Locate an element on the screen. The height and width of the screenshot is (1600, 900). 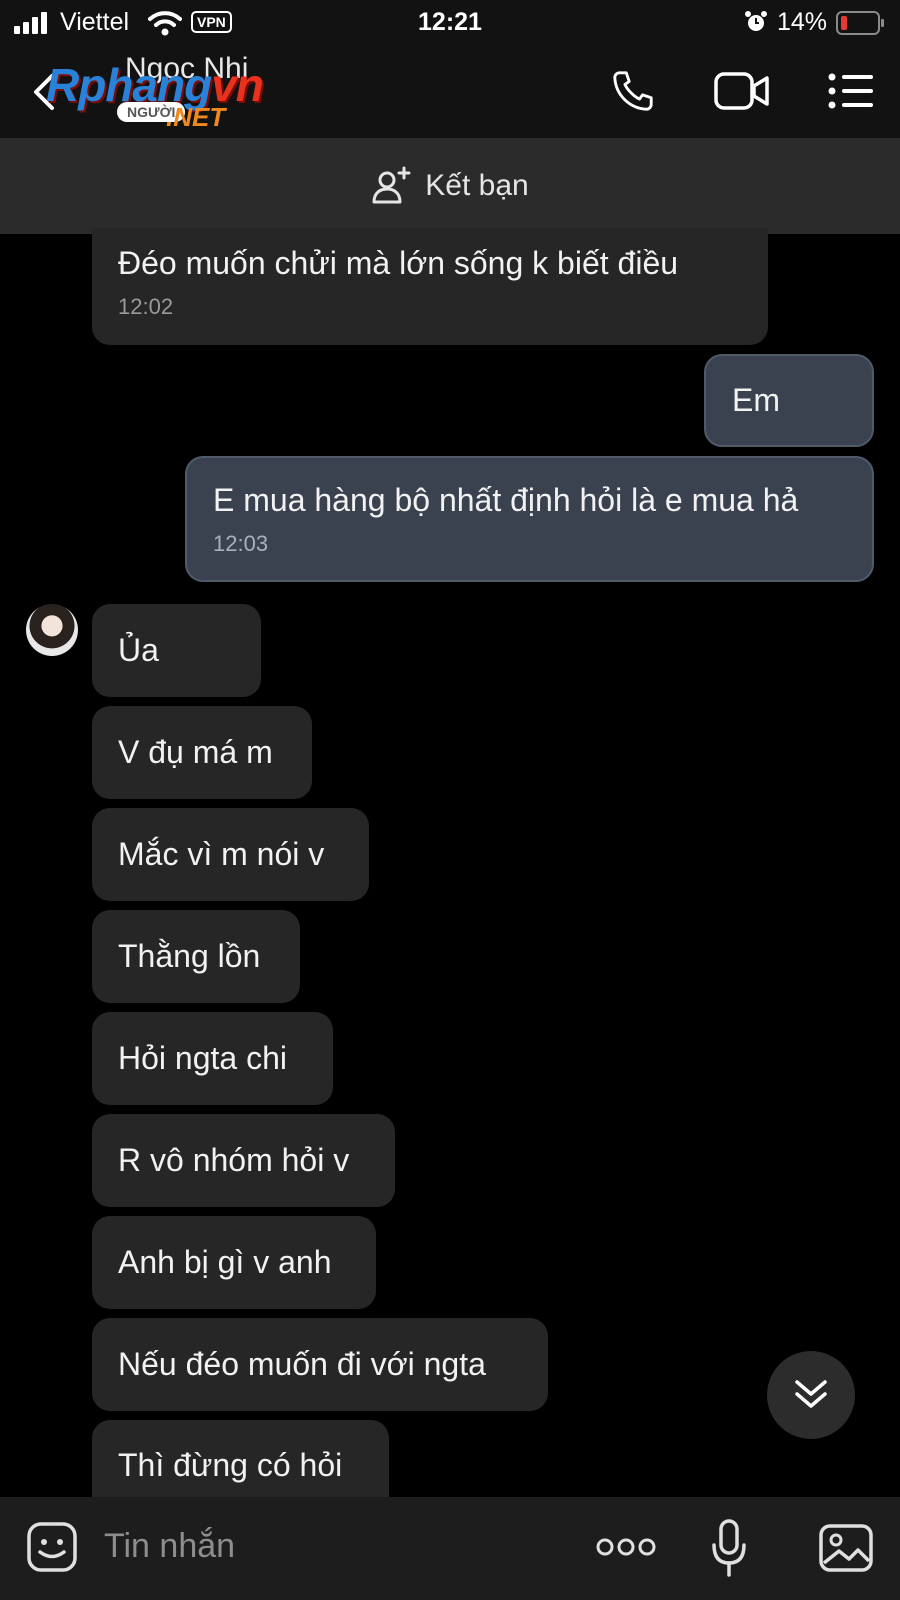
message-text: Thì đừng có hỏi is located at coordinates (230, 1465).